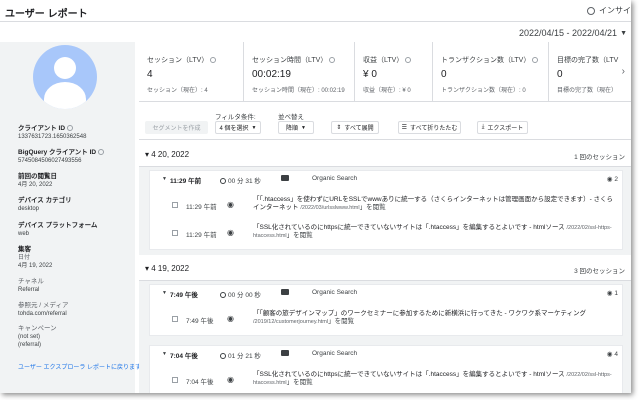  I want to click on session-header: ▼ 7:49 午後 00 分 00 秒 Organic Search ◉ 1, so click(387, 293).